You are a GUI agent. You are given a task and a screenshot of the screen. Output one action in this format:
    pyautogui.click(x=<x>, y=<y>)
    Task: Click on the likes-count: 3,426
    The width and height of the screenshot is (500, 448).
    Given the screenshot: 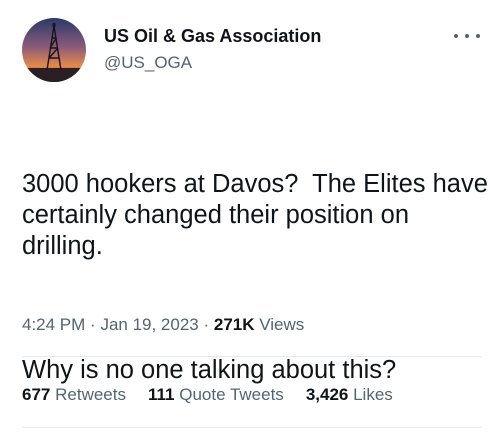 What is the action you would take?
    pyautogui.click(x=327, y=394)
    